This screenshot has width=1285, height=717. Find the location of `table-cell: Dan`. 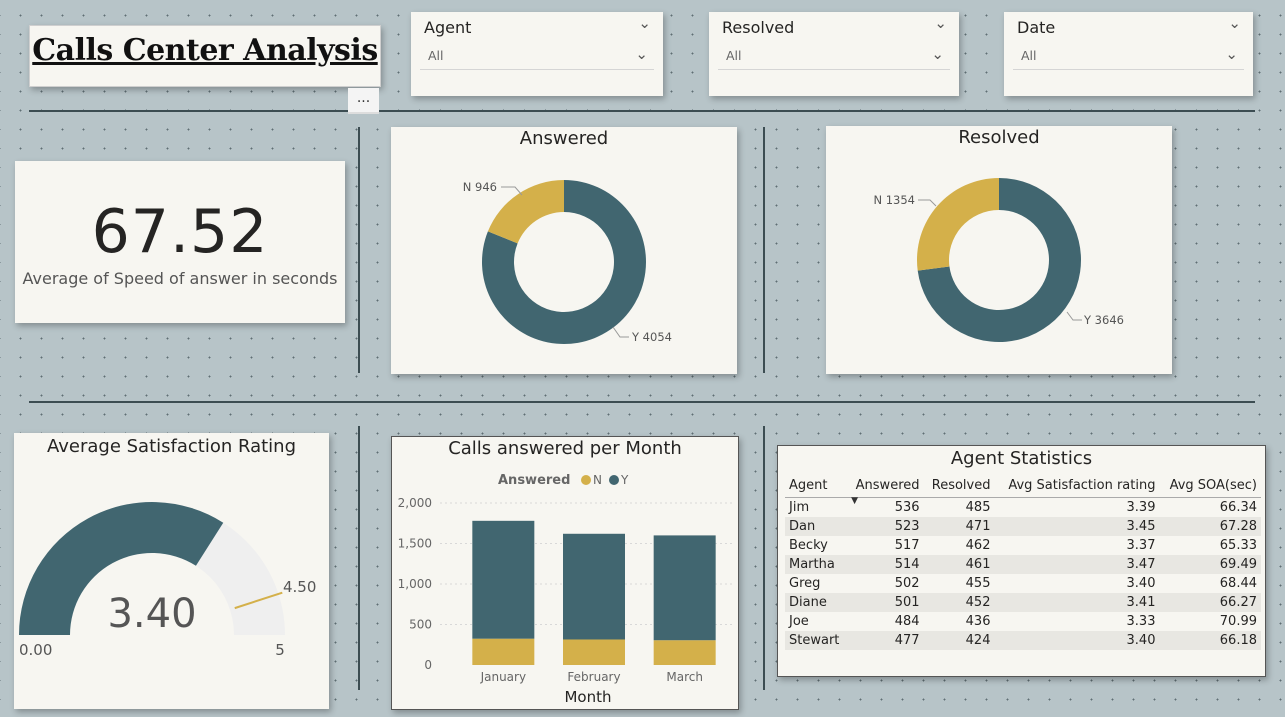

table-cell: Dan is located at coordinates (816, 526).